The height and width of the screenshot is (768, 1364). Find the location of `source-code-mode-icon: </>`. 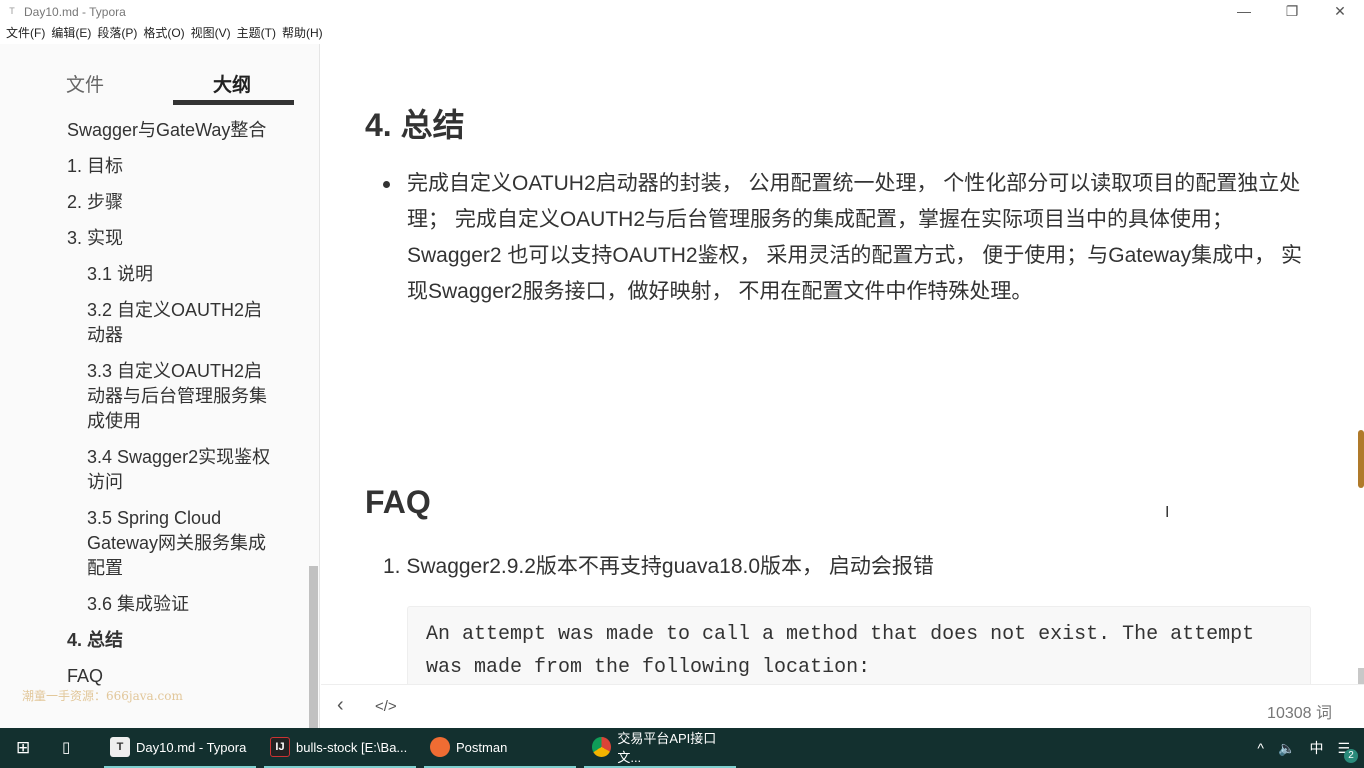

source-code-mode-icon: </> is located at coordinates (386, 706).